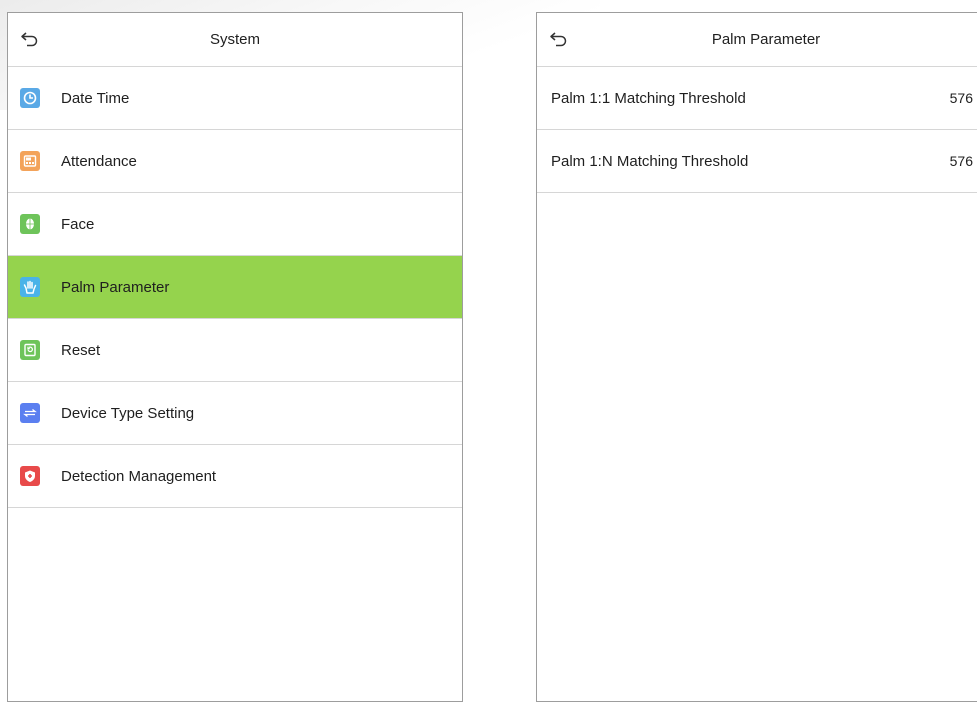 The width and height of the screenshot is (977, 702). What do you see at coordinates (30, 98) in the screenshot?
I see `clock-icon` at bounding box center [30, 98].